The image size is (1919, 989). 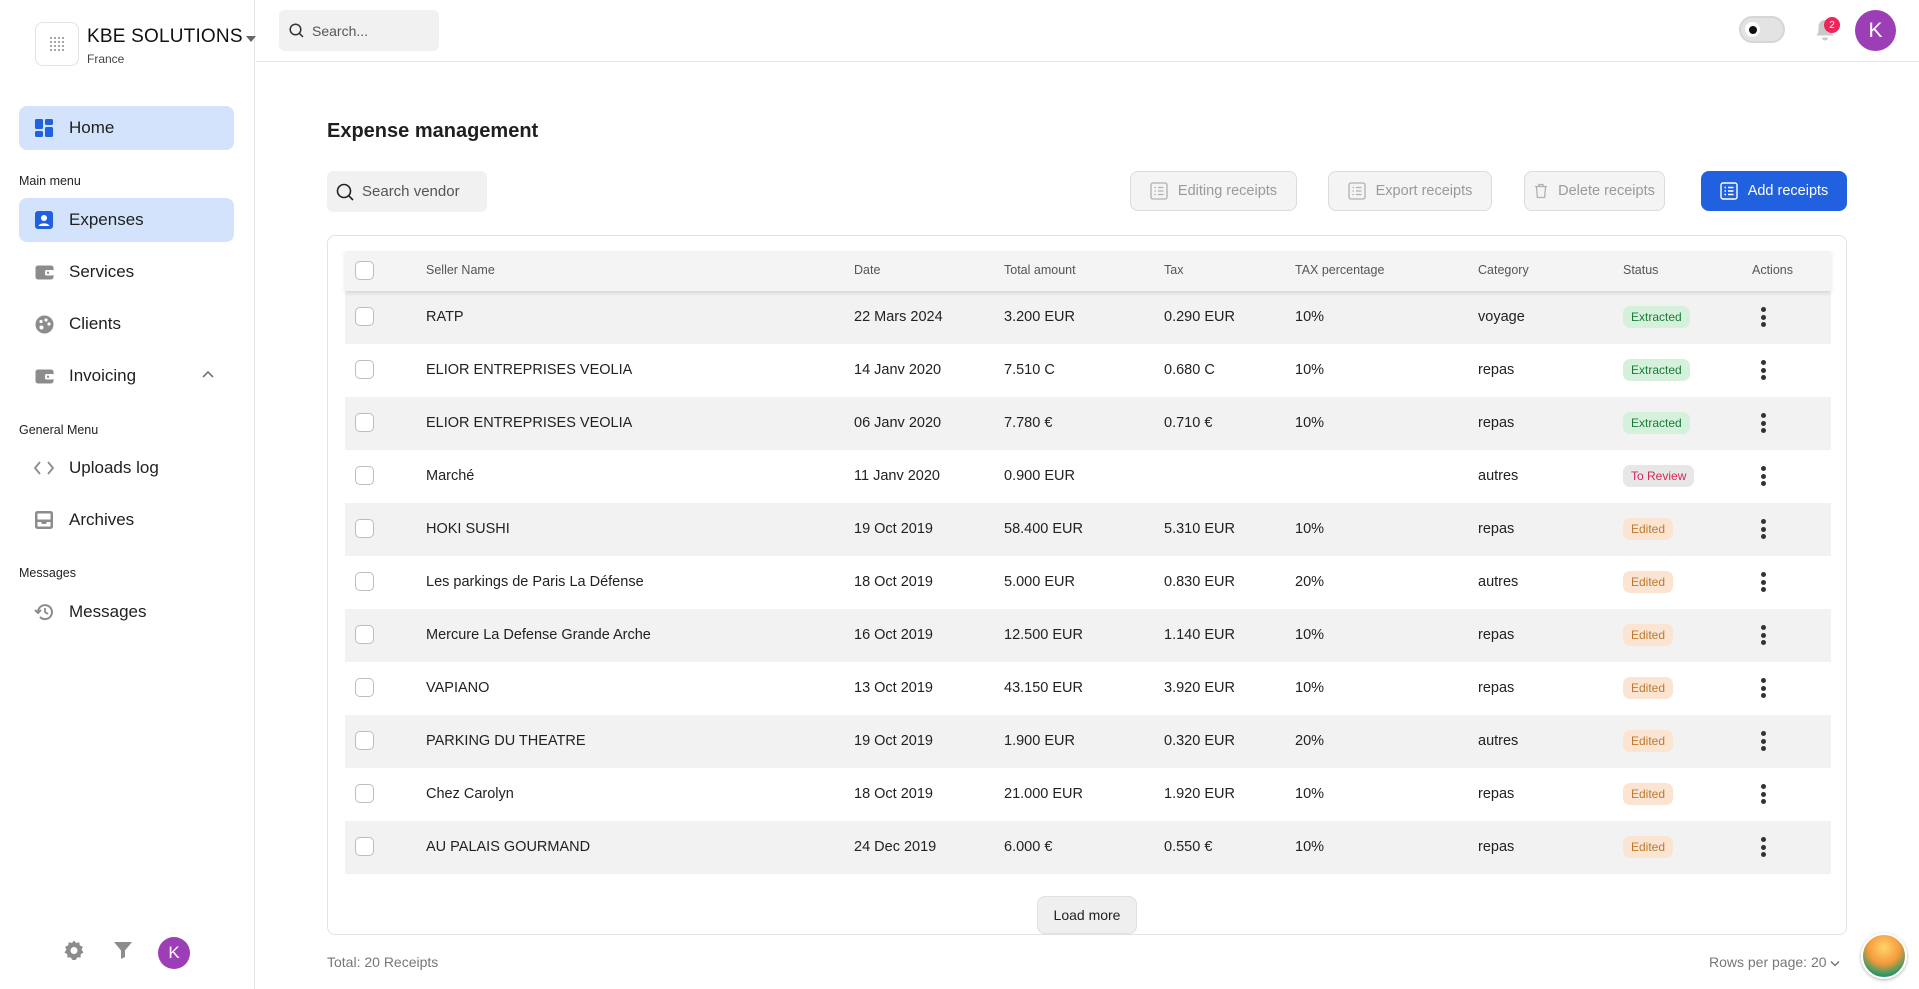 What do you see at coordinates (174, 953) in the screenshot?
I see `sidebar-avatar: K` at bounding box center [174, 953].